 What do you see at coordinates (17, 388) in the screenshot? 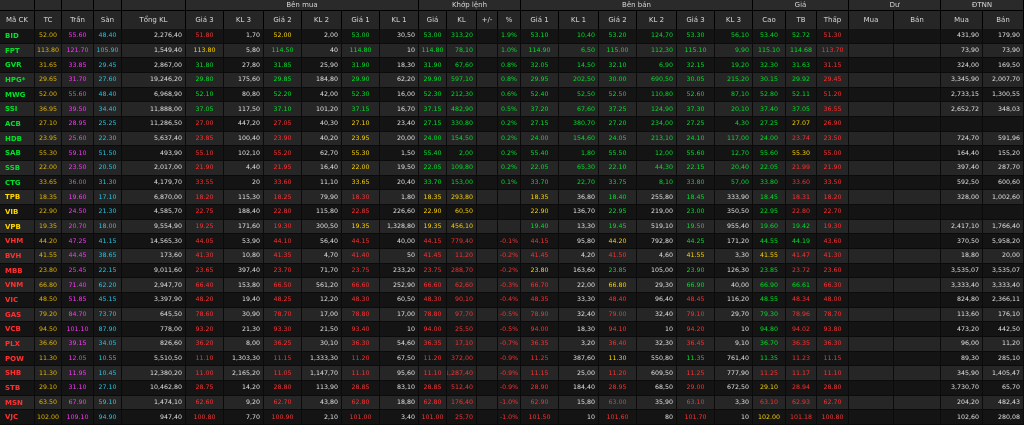
I see `symbol-cell: STB` at bounding box center [17, 388].